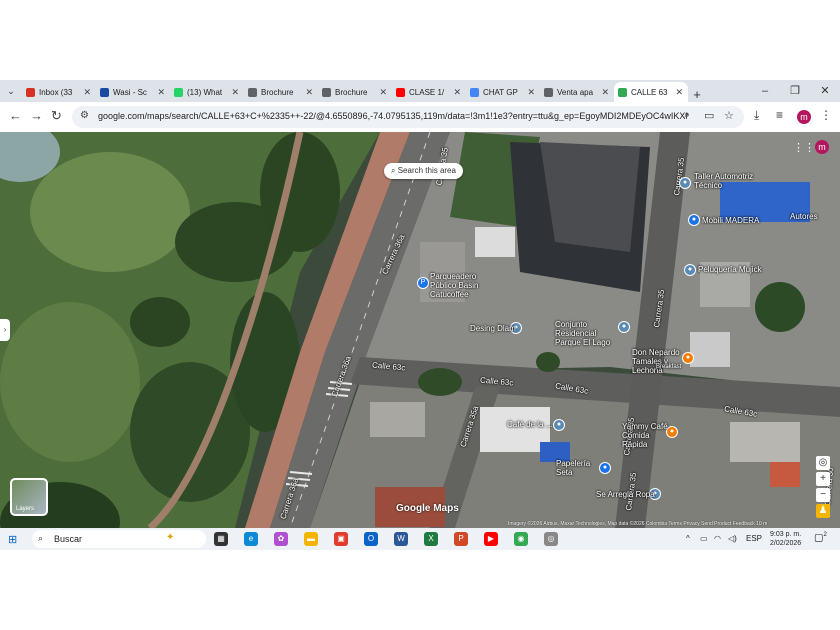 The width and height of the screenshot is (840, 630). What do you see at coordinates (704, 538) in the screenshot?
I see `network-icon: ▭` at bounding box center [704, 538].